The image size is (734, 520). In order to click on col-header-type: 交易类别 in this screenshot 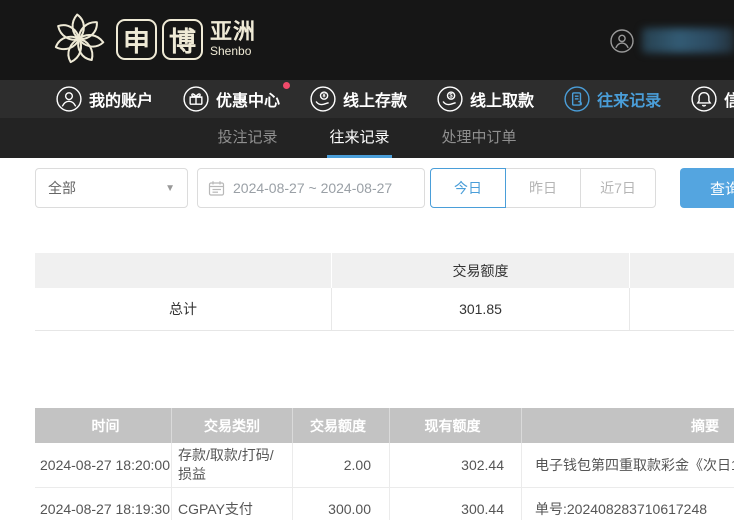, I will do `click(232, 425)`.